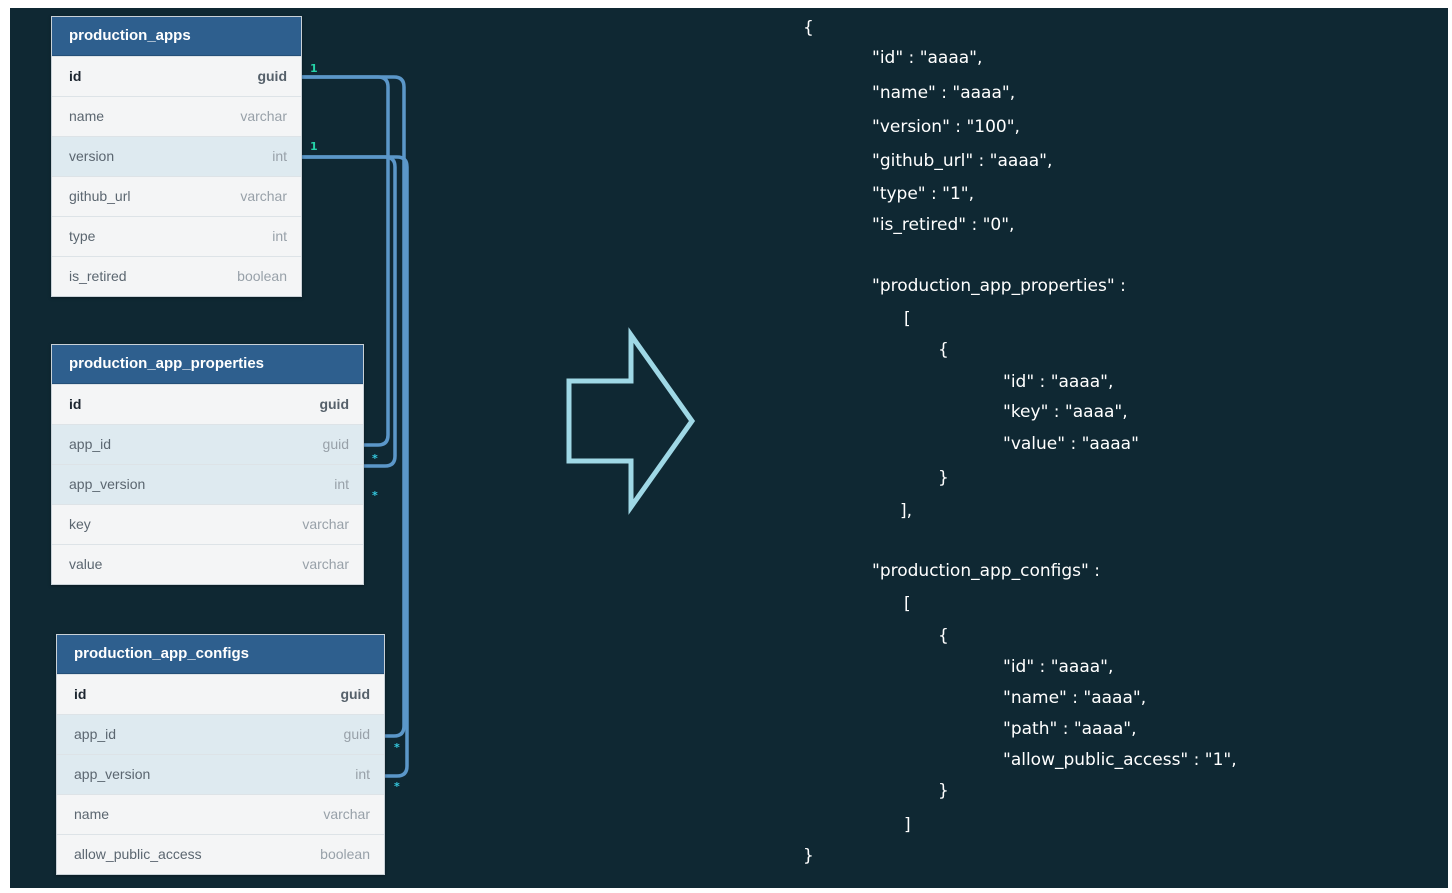 This screenshot has width=1452, height=893. I want to click on field-row: github_url varchar, so click(176, 196).